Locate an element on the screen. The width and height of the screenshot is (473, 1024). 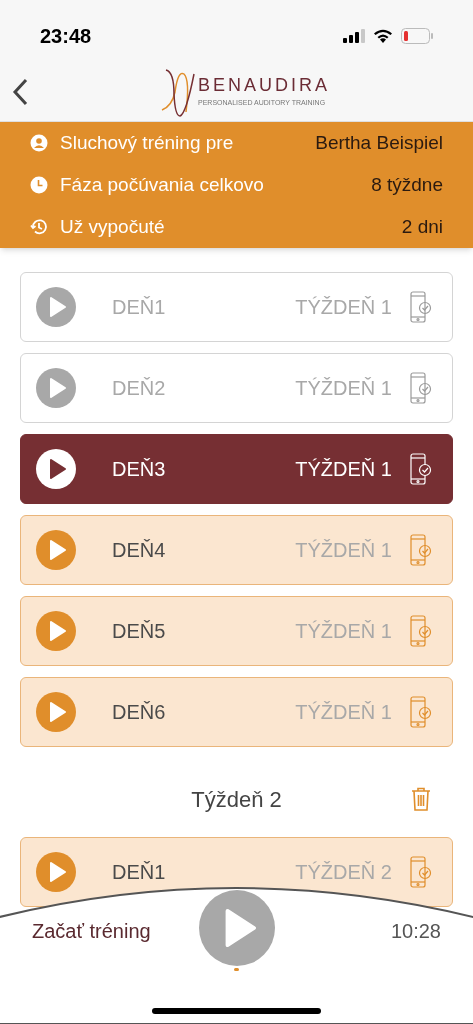
user-icon is located at coordinates (39, 143).